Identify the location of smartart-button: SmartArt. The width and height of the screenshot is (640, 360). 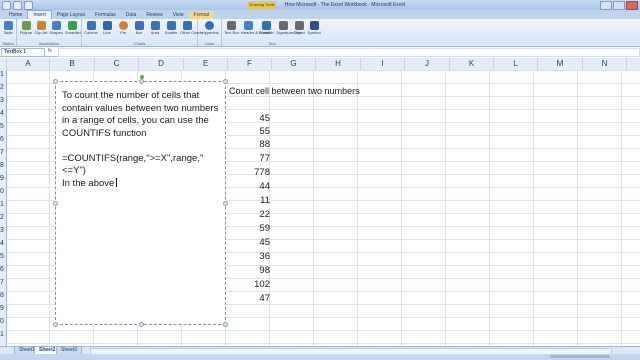
(73, 28).